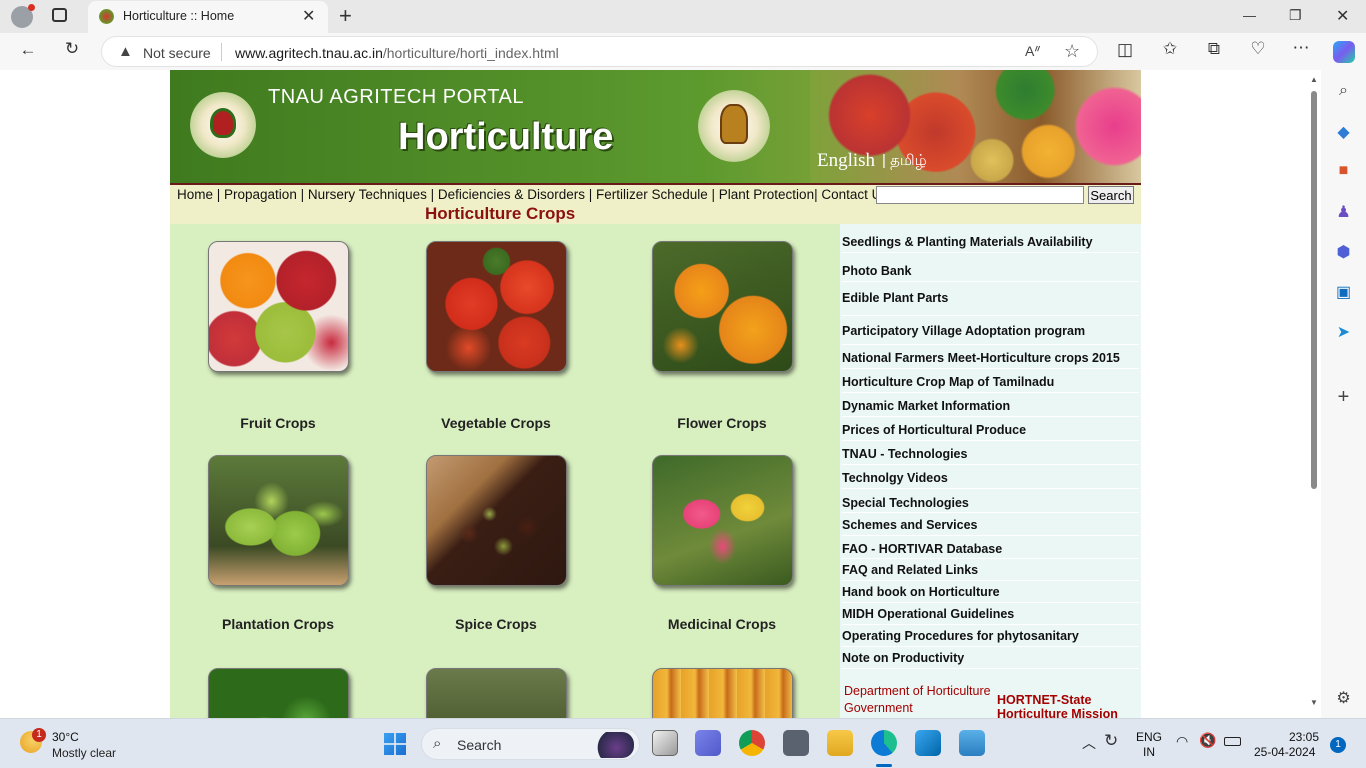  Describe the element at coordinates (28, 50) in the screenshot. I see `back-icon: ←` at that location.